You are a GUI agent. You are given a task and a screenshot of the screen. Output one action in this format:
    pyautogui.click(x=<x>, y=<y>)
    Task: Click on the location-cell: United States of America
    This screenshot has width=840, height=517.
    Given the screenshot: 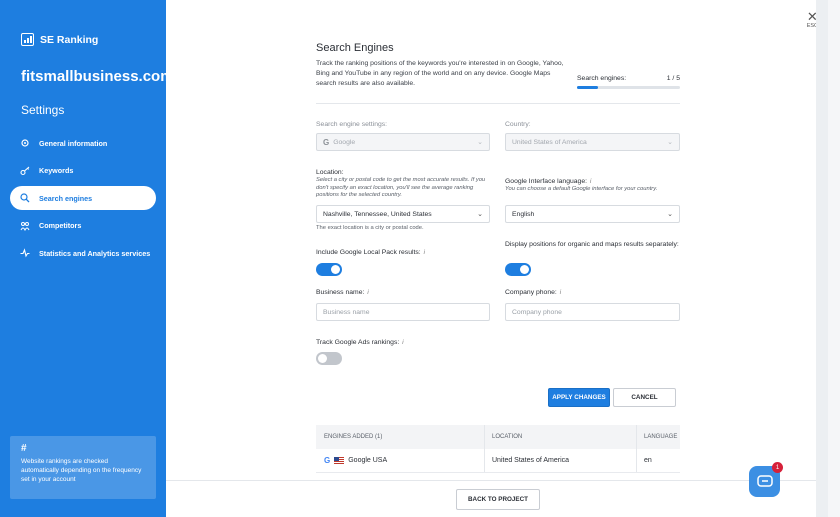 What is the action you would take?
    pyautogui.click(x=560, y=460)
    